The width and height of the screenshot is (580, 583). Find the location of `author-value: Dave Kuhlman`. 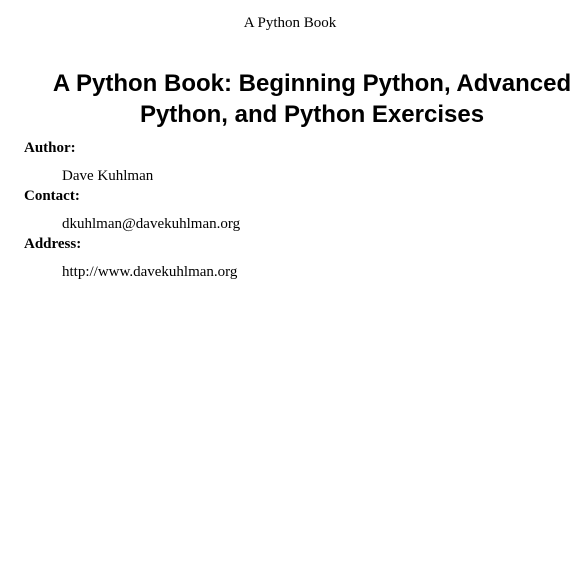

author-value: Dave Kuhlman is located at coordinates (108, 176).